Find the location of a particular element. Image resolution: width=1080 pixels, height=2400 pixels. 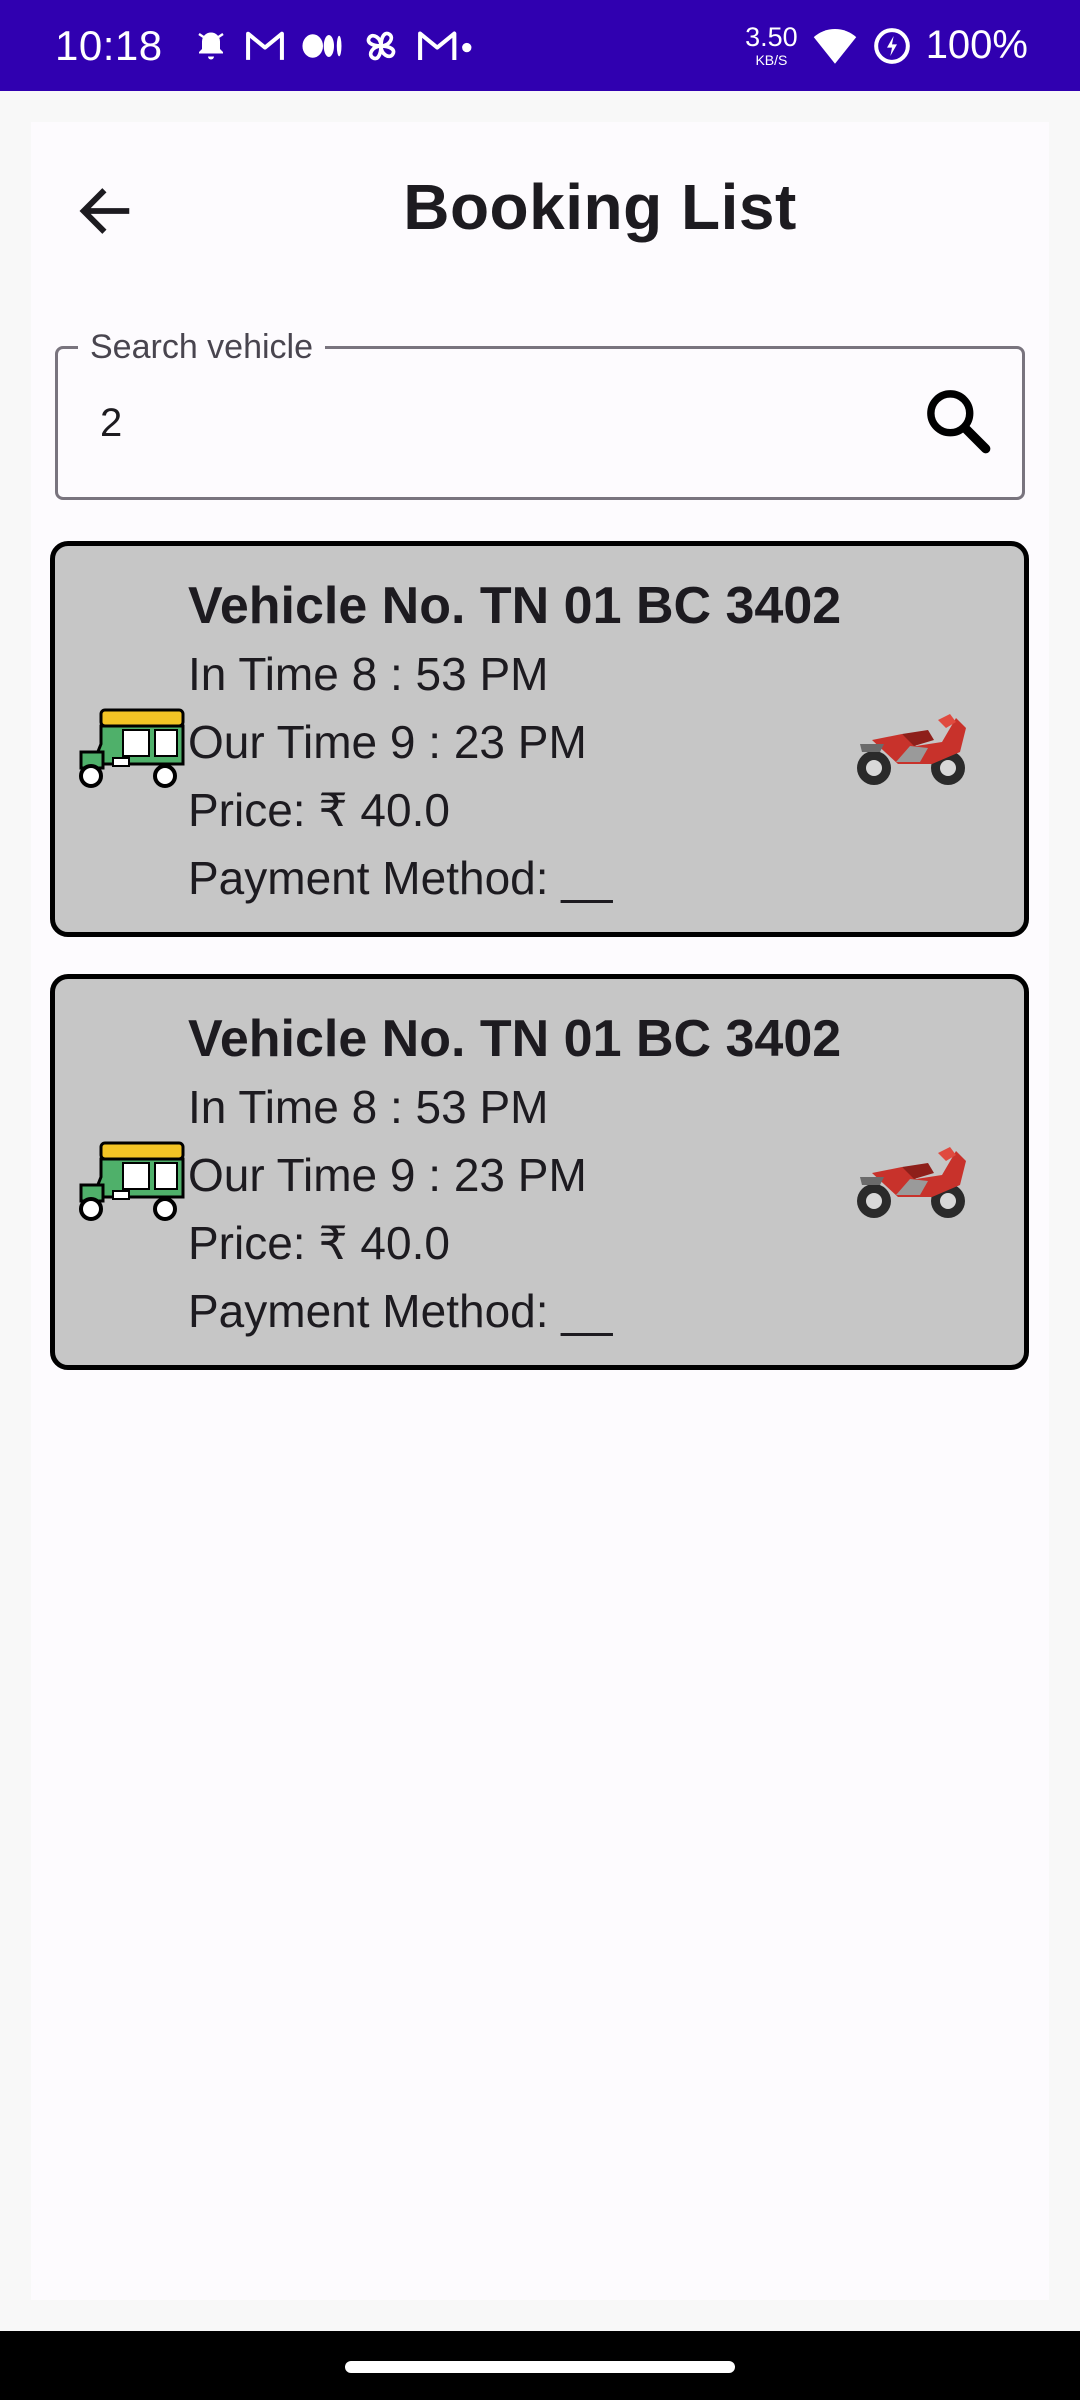

home-gesture-handle is located at coordinates (540, 2367).